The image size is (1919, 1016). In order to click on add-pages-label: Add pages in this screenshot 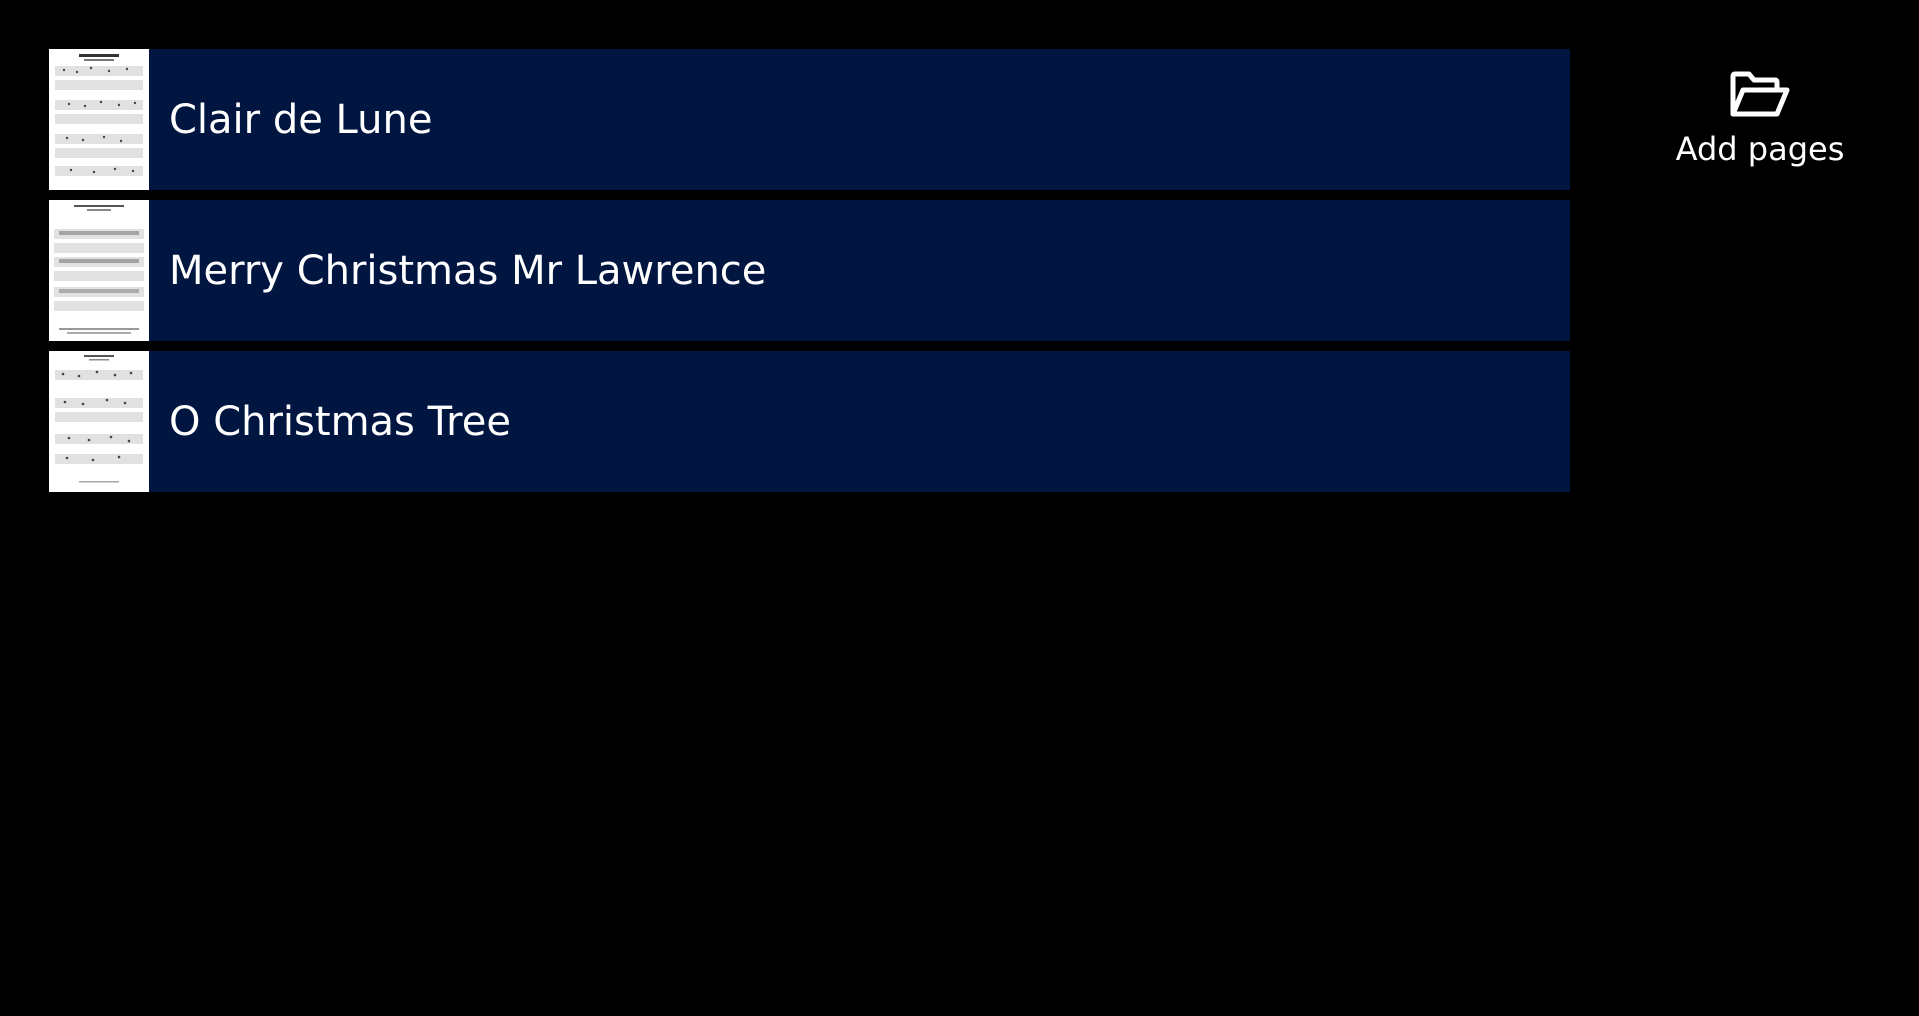, I will do `click(1760, 149)`.